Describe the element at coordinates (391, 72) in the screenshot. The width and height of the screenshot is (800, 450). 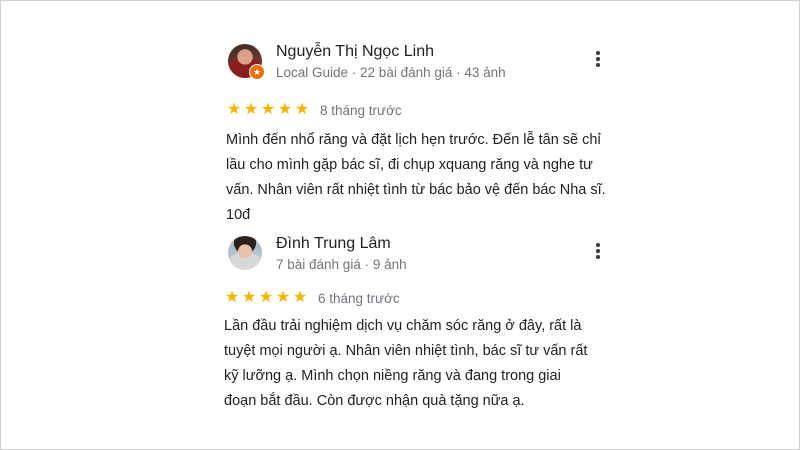
I see `reviewer-meta: Local Guide · 22 bài đánh giá · 43 ảnh` at that location.